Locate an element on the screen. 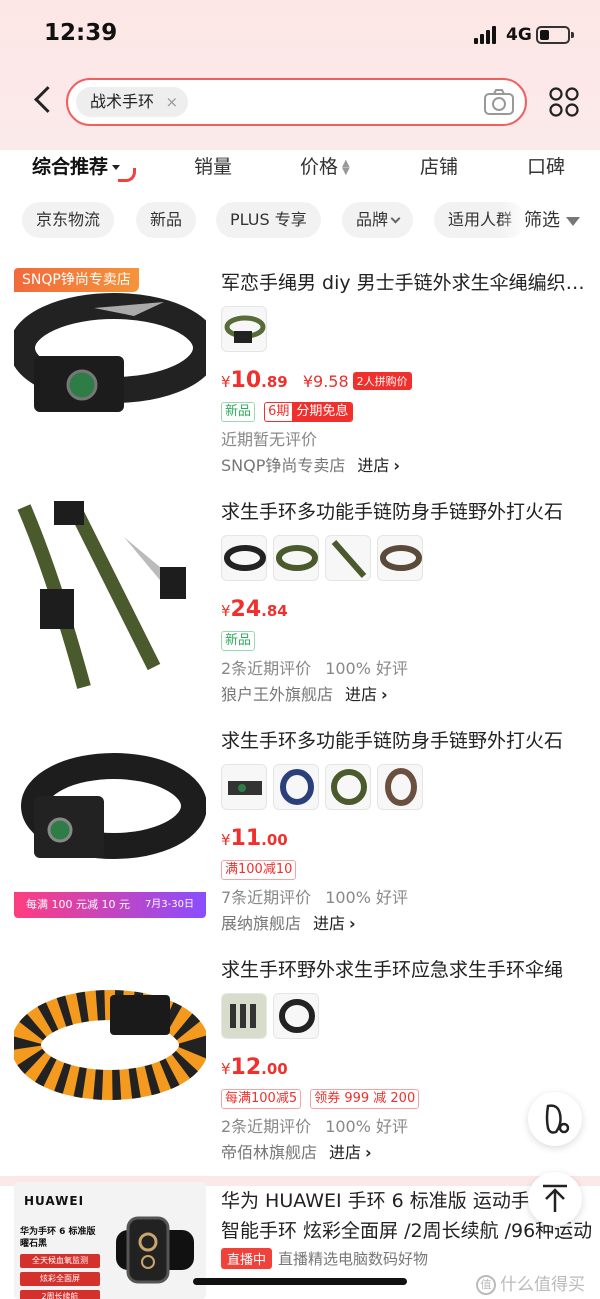 The height and width of the screenshot is (1299, 600). back-to-top-button is located at coordinates (555, 1199).